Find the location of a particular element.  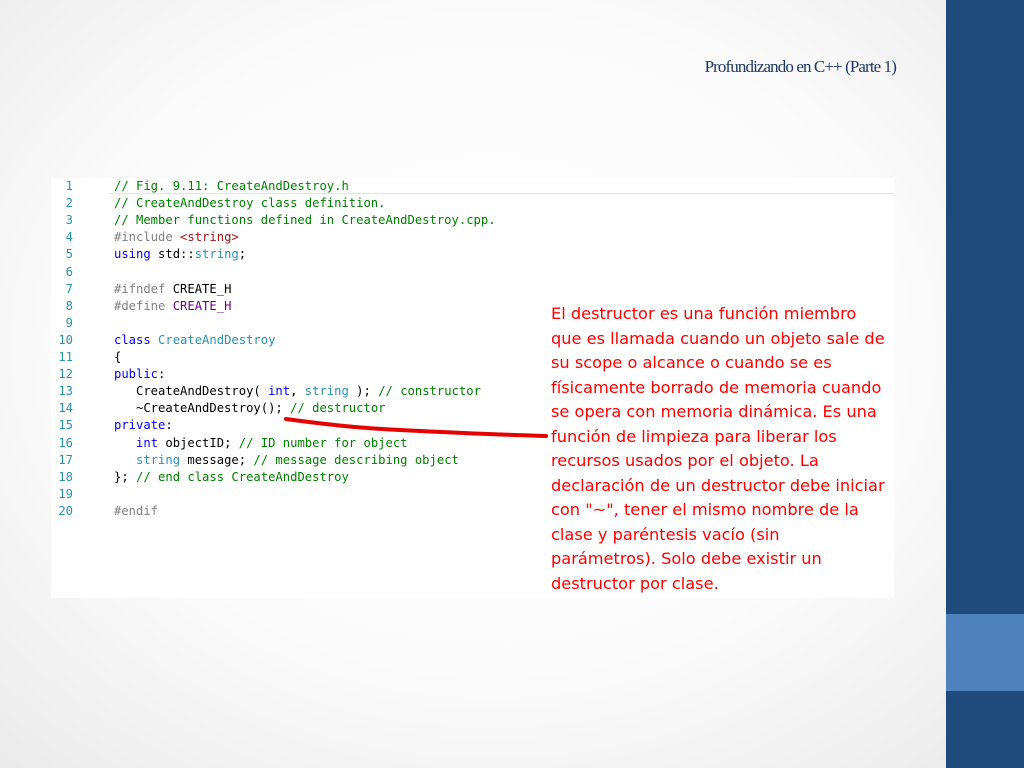

line-number: 16 is located at coordinates (65, 442).